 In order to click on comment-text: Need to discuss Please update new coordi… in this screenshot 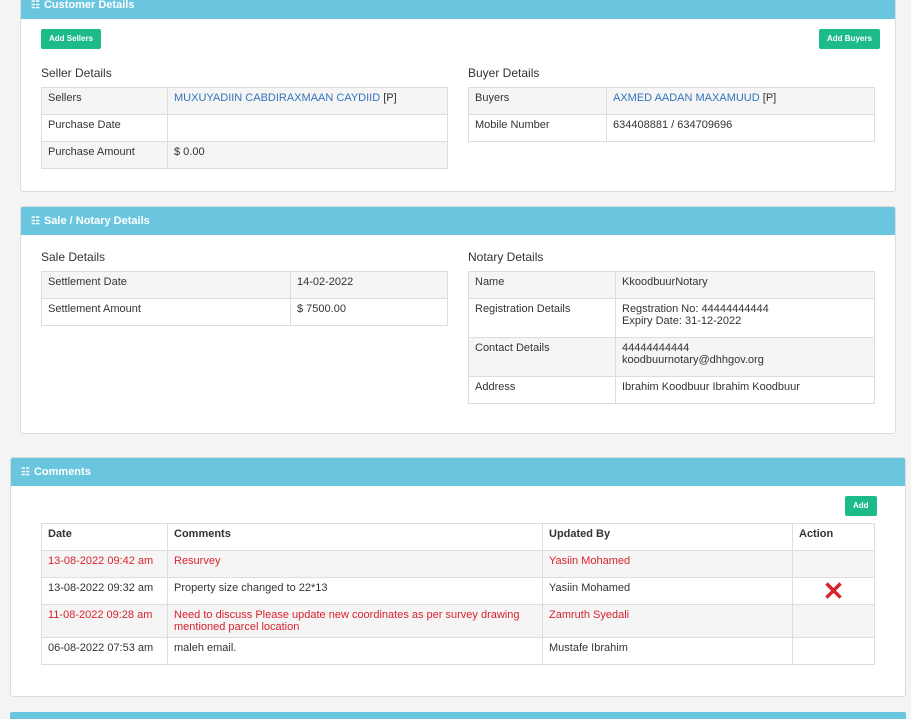, I will do `click(355, 621)`.